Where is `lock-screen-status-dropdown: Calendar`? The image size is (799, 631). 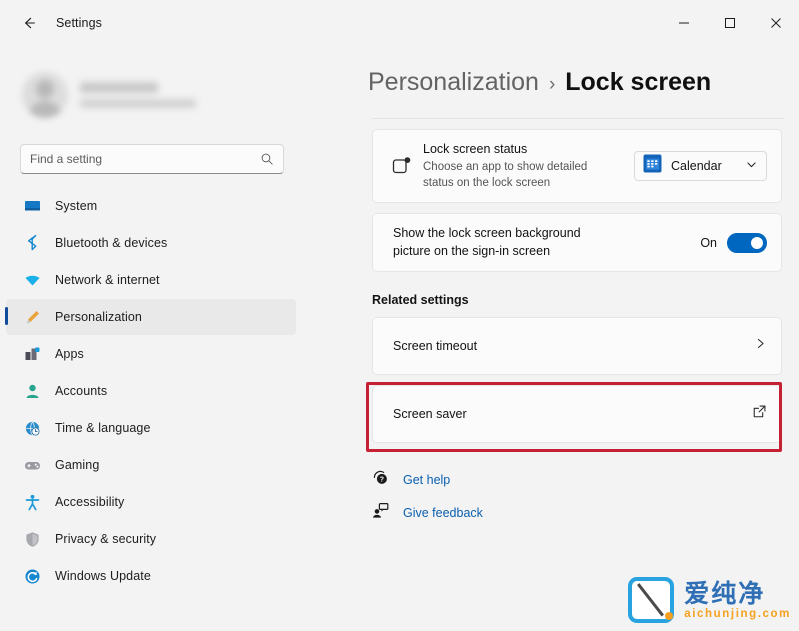
lock-screen-status-dropdown: Calendar is located at coordinates (700, 166).